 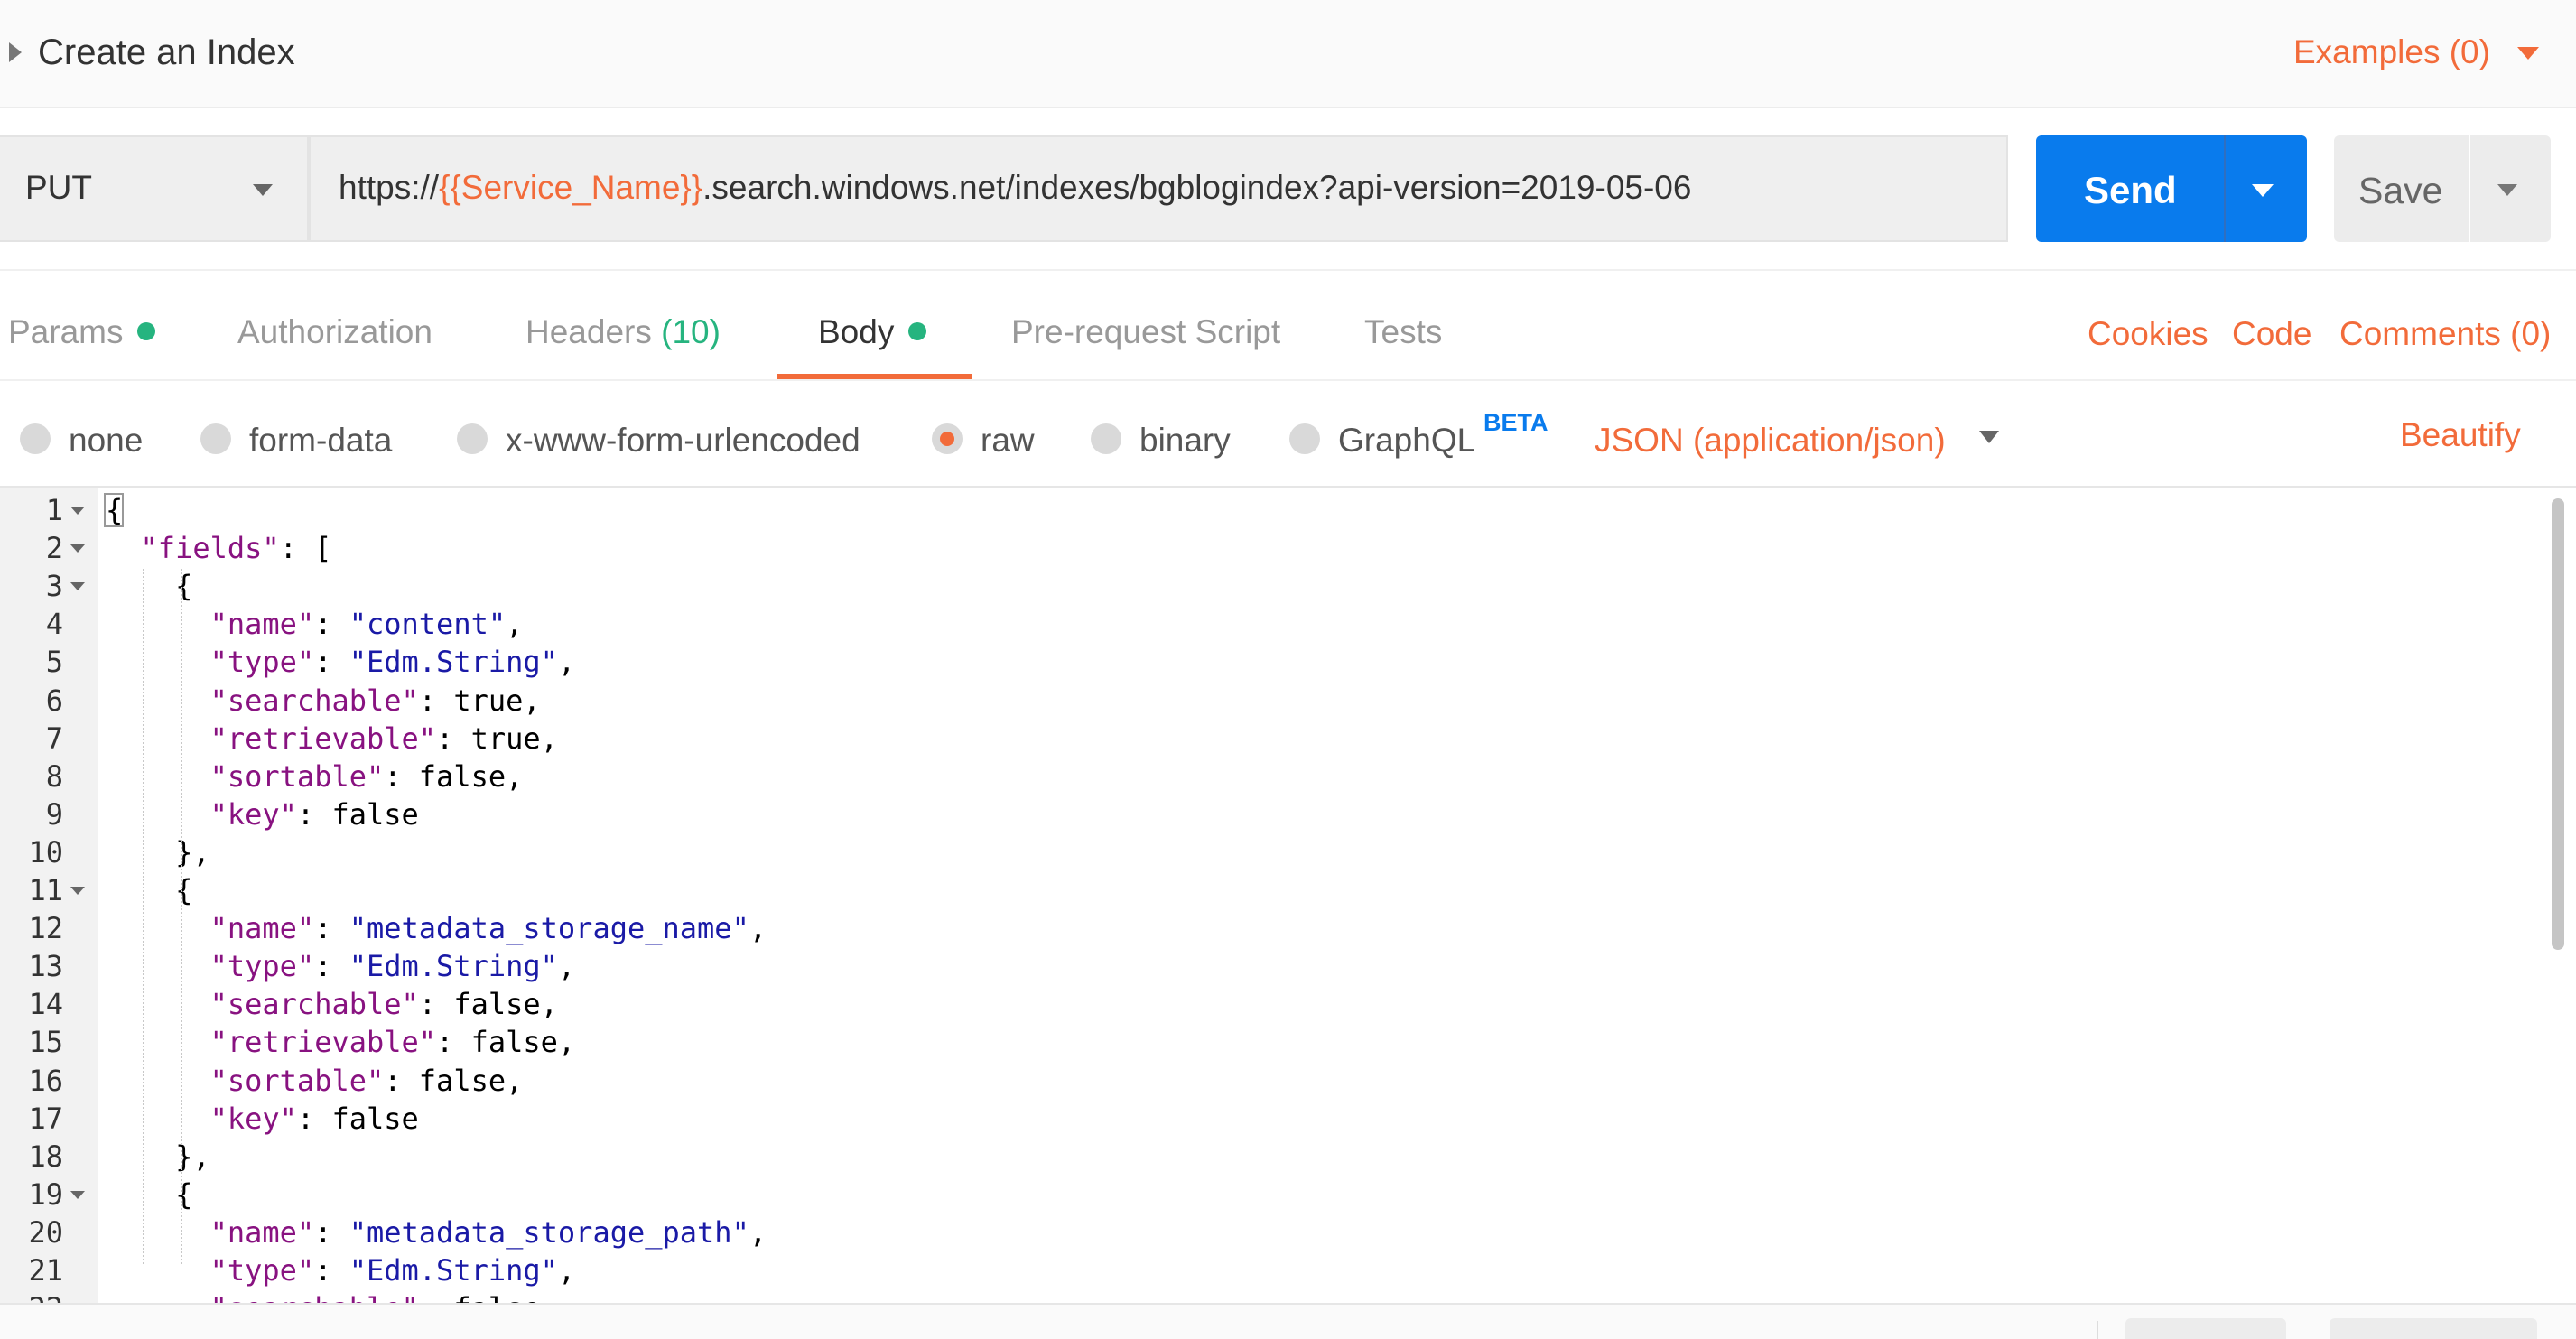 I want to click on code-line: "retrievable": true,, so click(x=332, y=739).